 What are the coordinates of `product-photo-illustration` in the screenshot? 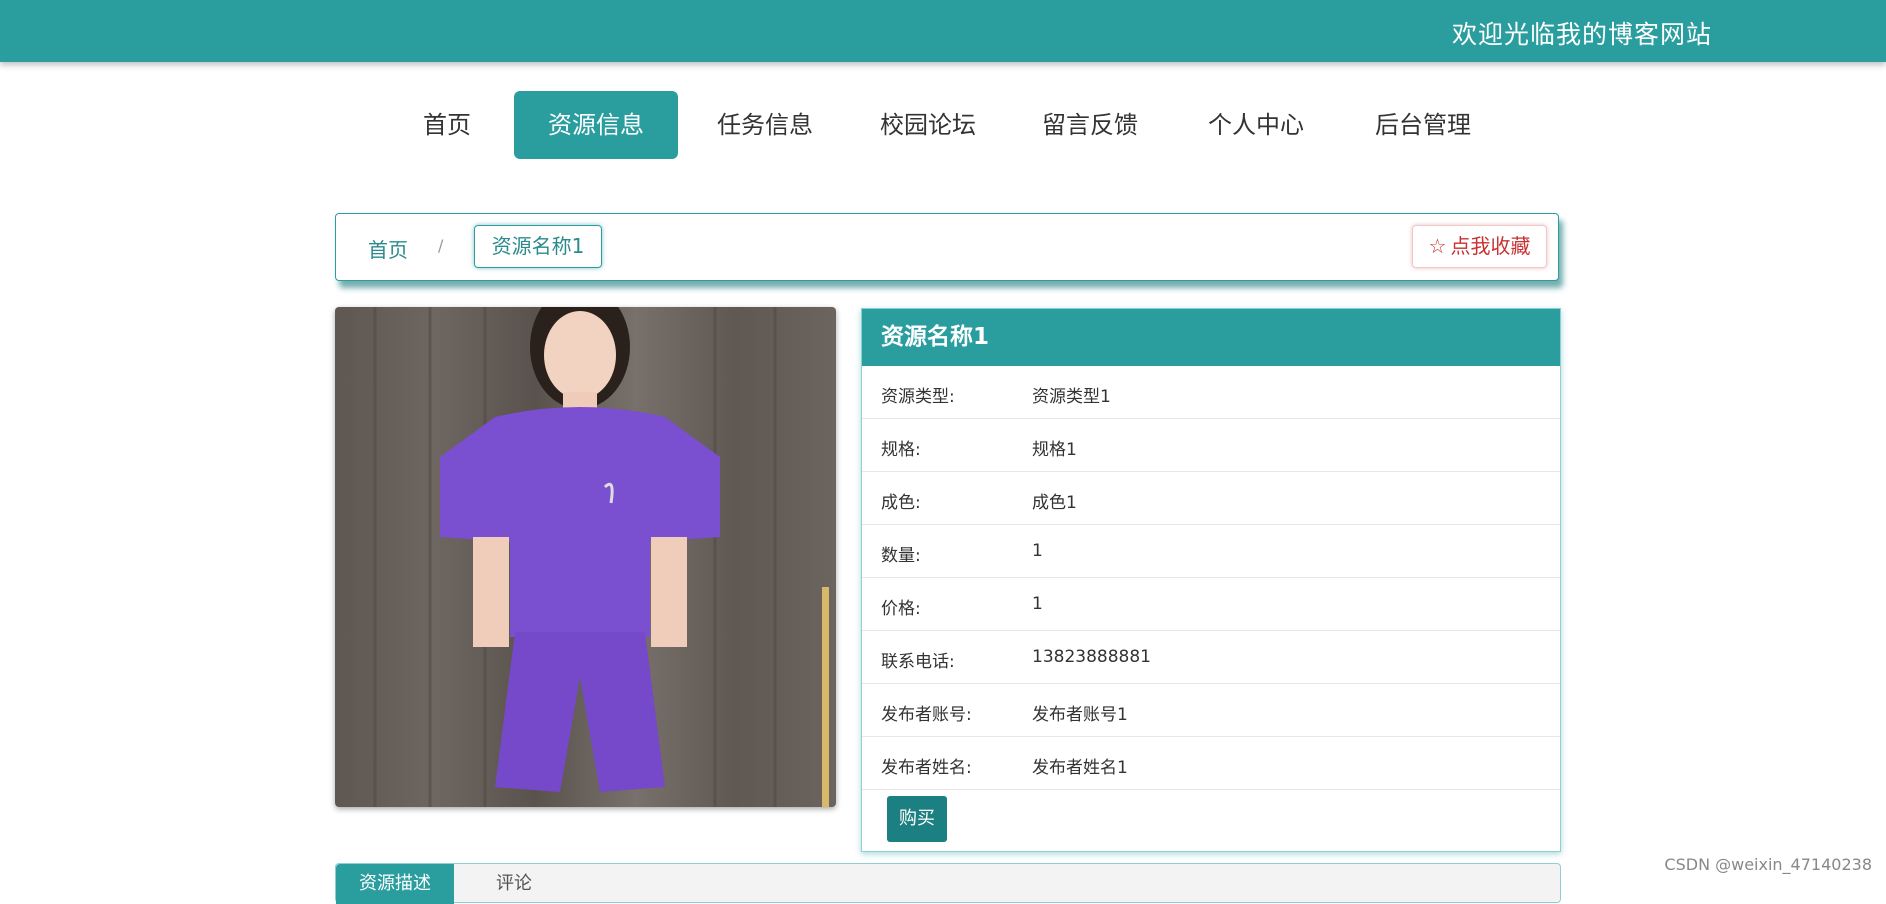 It's located at (601, 557).